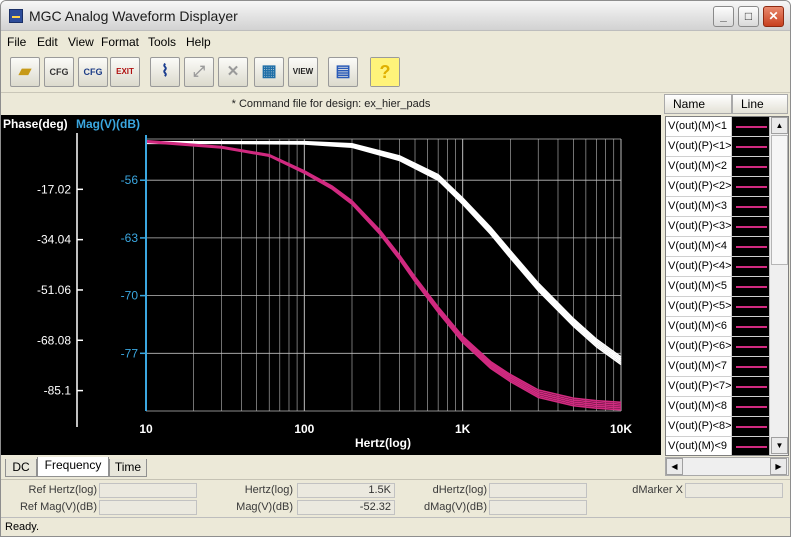  What do you see at coordinates (93, 72) in the screenshot?
I see `save-config-button: CFG` at bounding box center [93, 72].